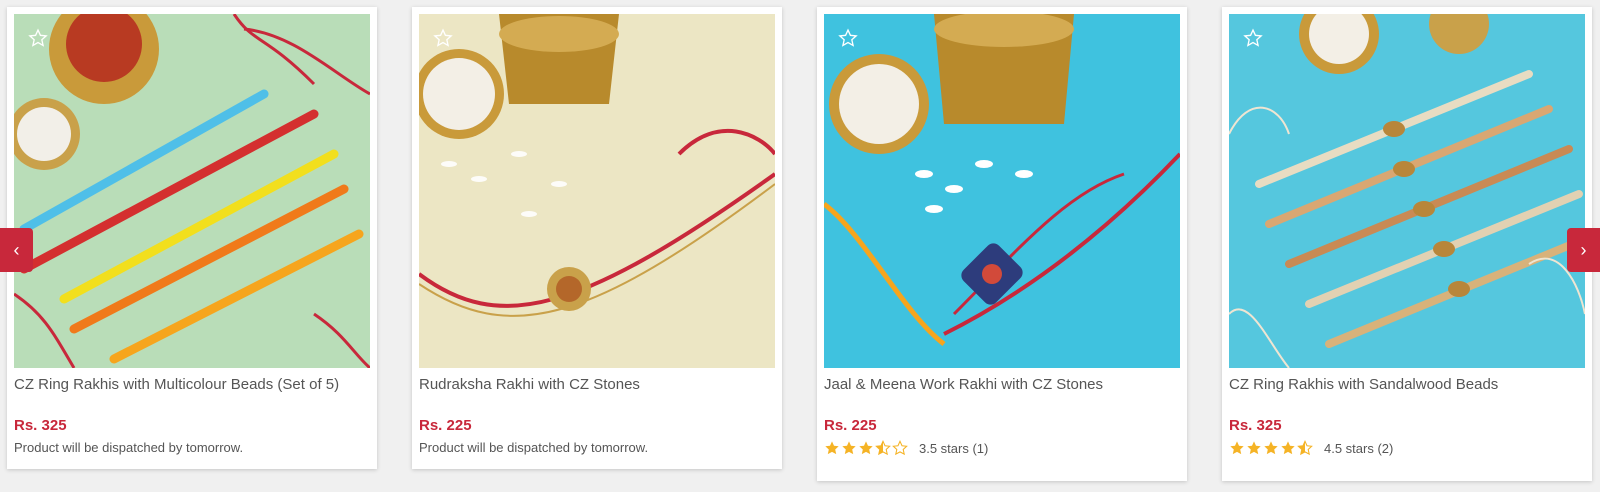 This screenshot has width=1600, height=492. I want to click on rating: 4.5 stars (2), so click(1311, 448).